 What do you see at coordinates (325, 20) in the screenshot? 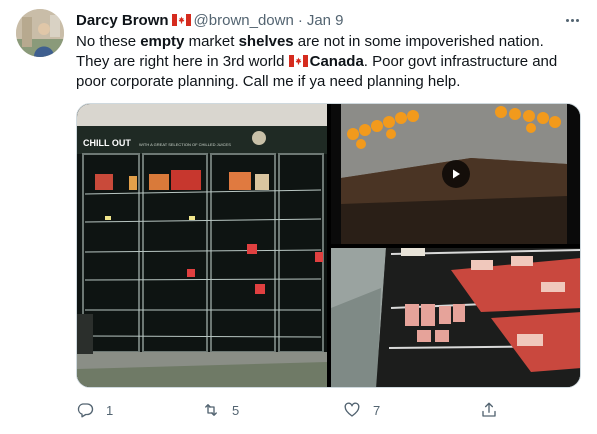
I see `tweet-date: Jan 9` at bounding box center [325, 20].